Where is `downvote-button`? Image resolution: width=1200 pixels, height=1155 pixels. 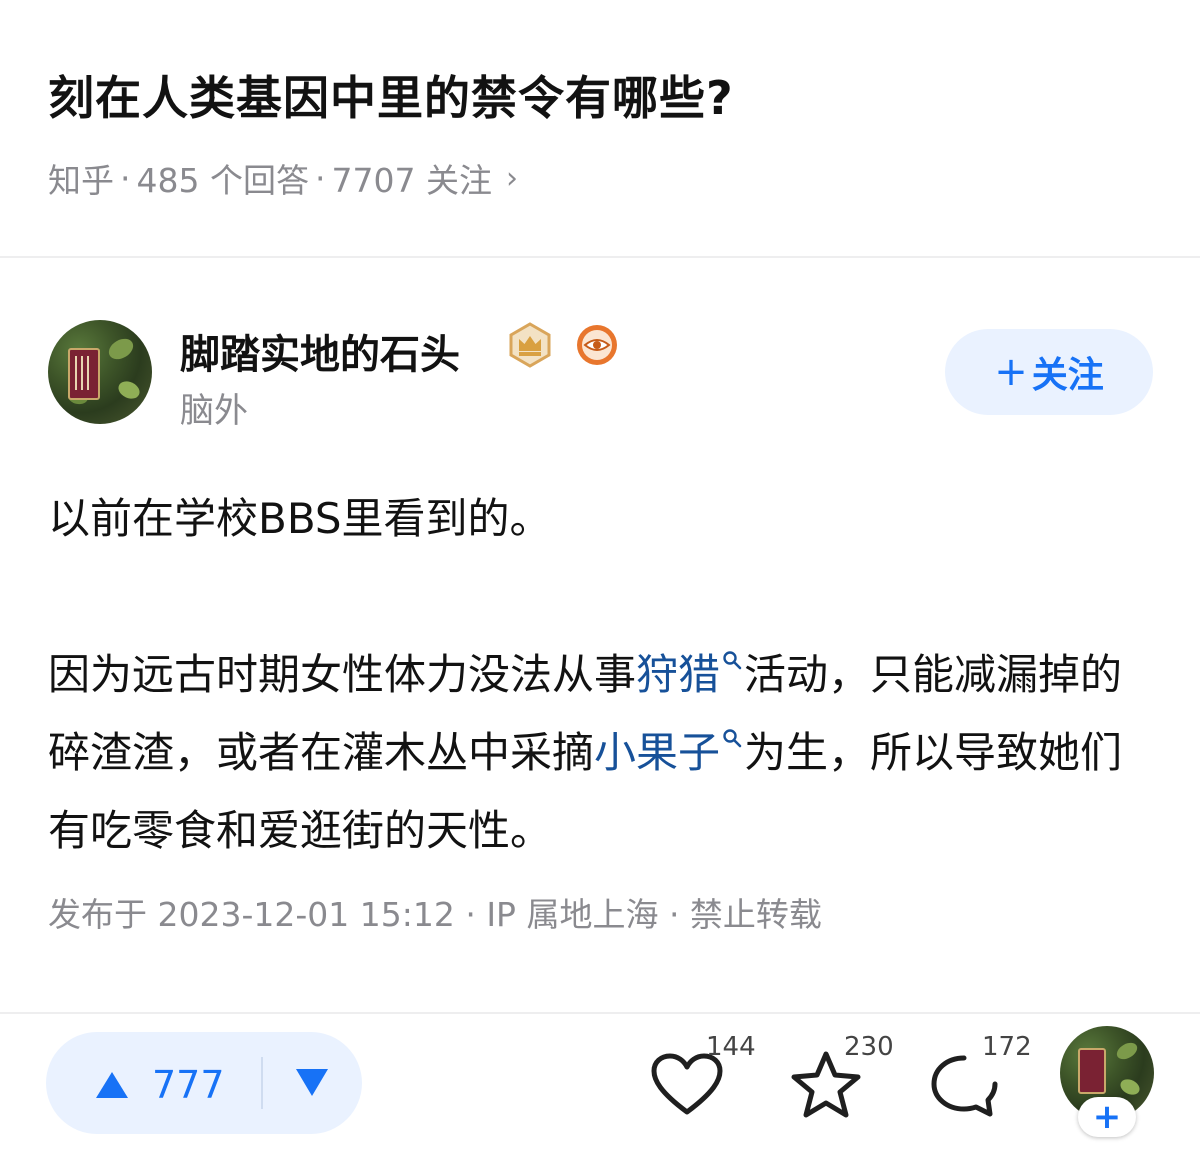 downvote-button is located at coordinates (312, 1084).